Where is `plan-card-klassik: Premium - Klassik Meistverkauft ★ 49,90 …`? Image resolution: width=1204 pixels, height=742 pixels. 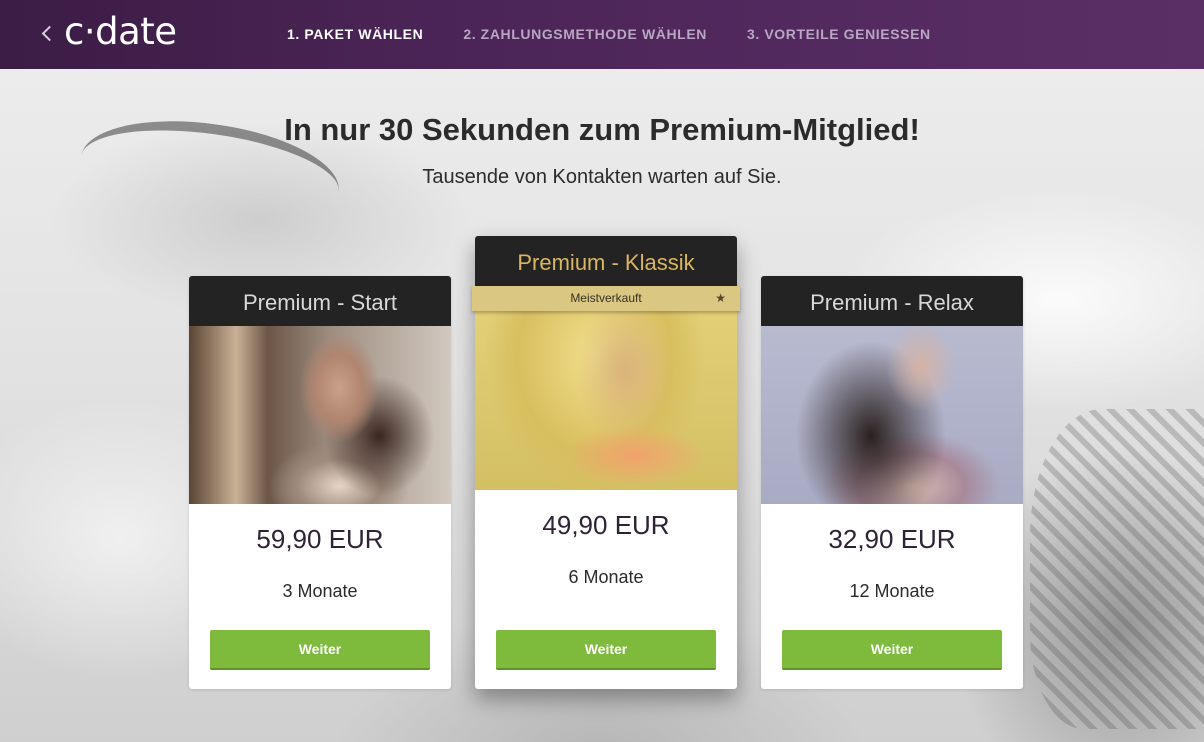 plan-card-klassik: Premium - Klassik Meistverkauft ★ 49,90 … is located at coordinates (606, 462).